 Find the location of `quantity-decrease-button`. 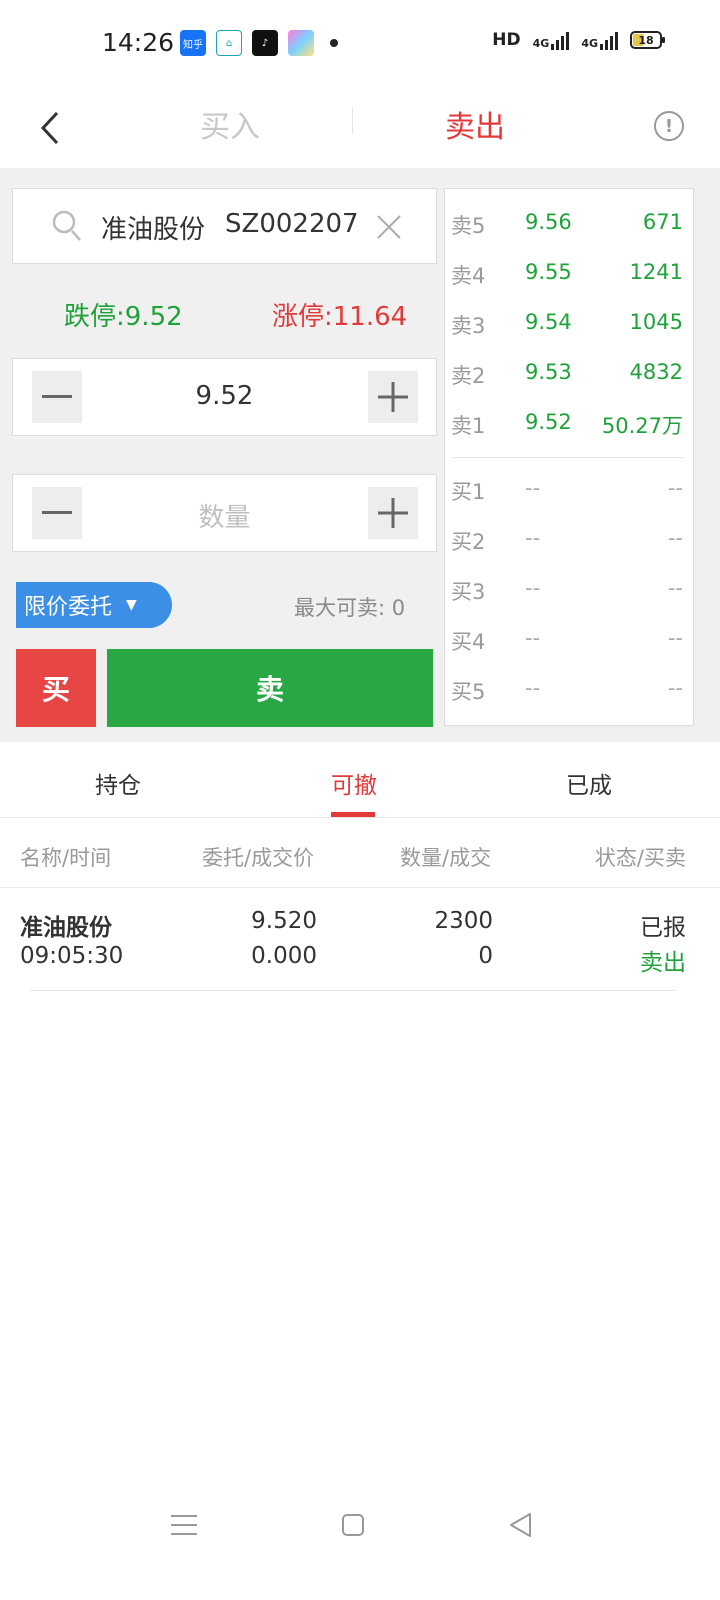

quantity-decrease-button is located at coordinates (57, 513).